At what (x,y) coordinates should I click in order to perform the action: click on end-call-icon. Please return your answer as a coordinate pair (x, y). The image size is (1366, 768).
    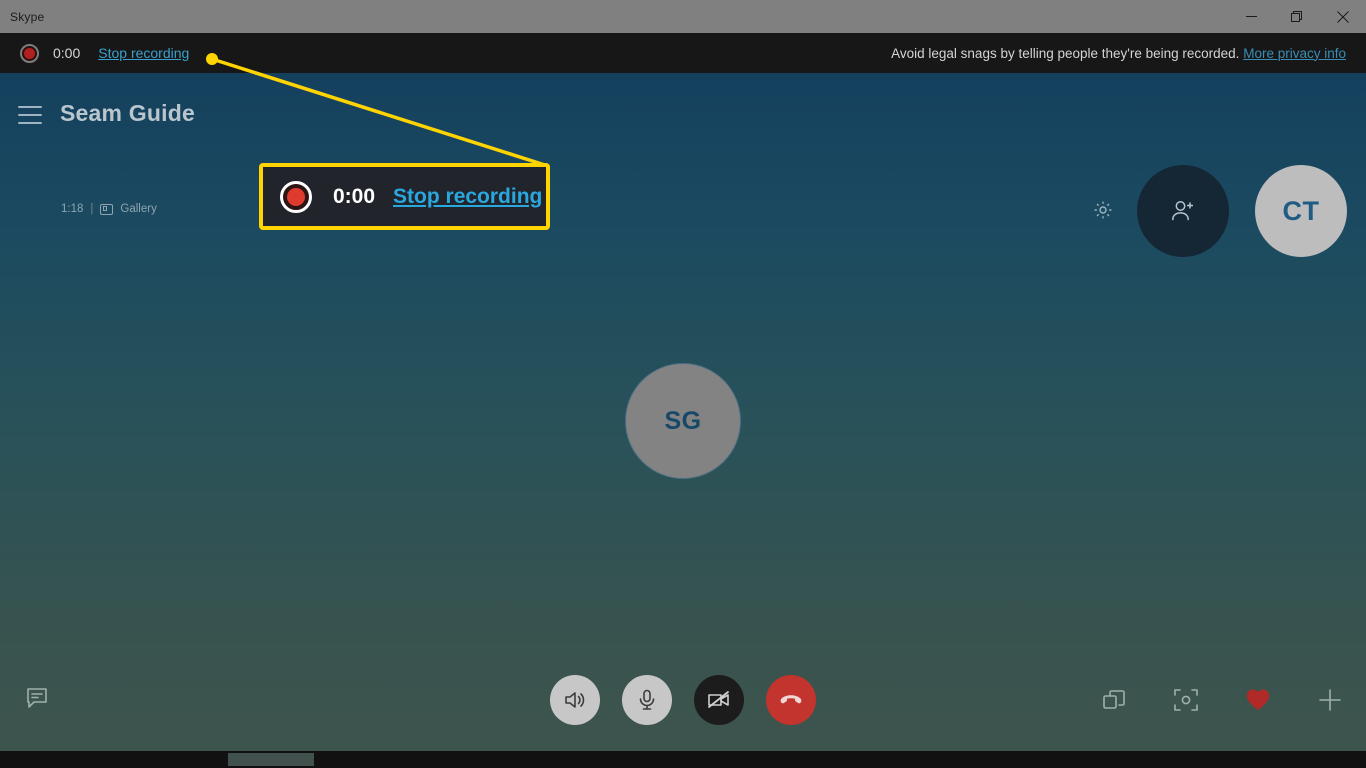
    Looking at the image, I should click on (791, 699).